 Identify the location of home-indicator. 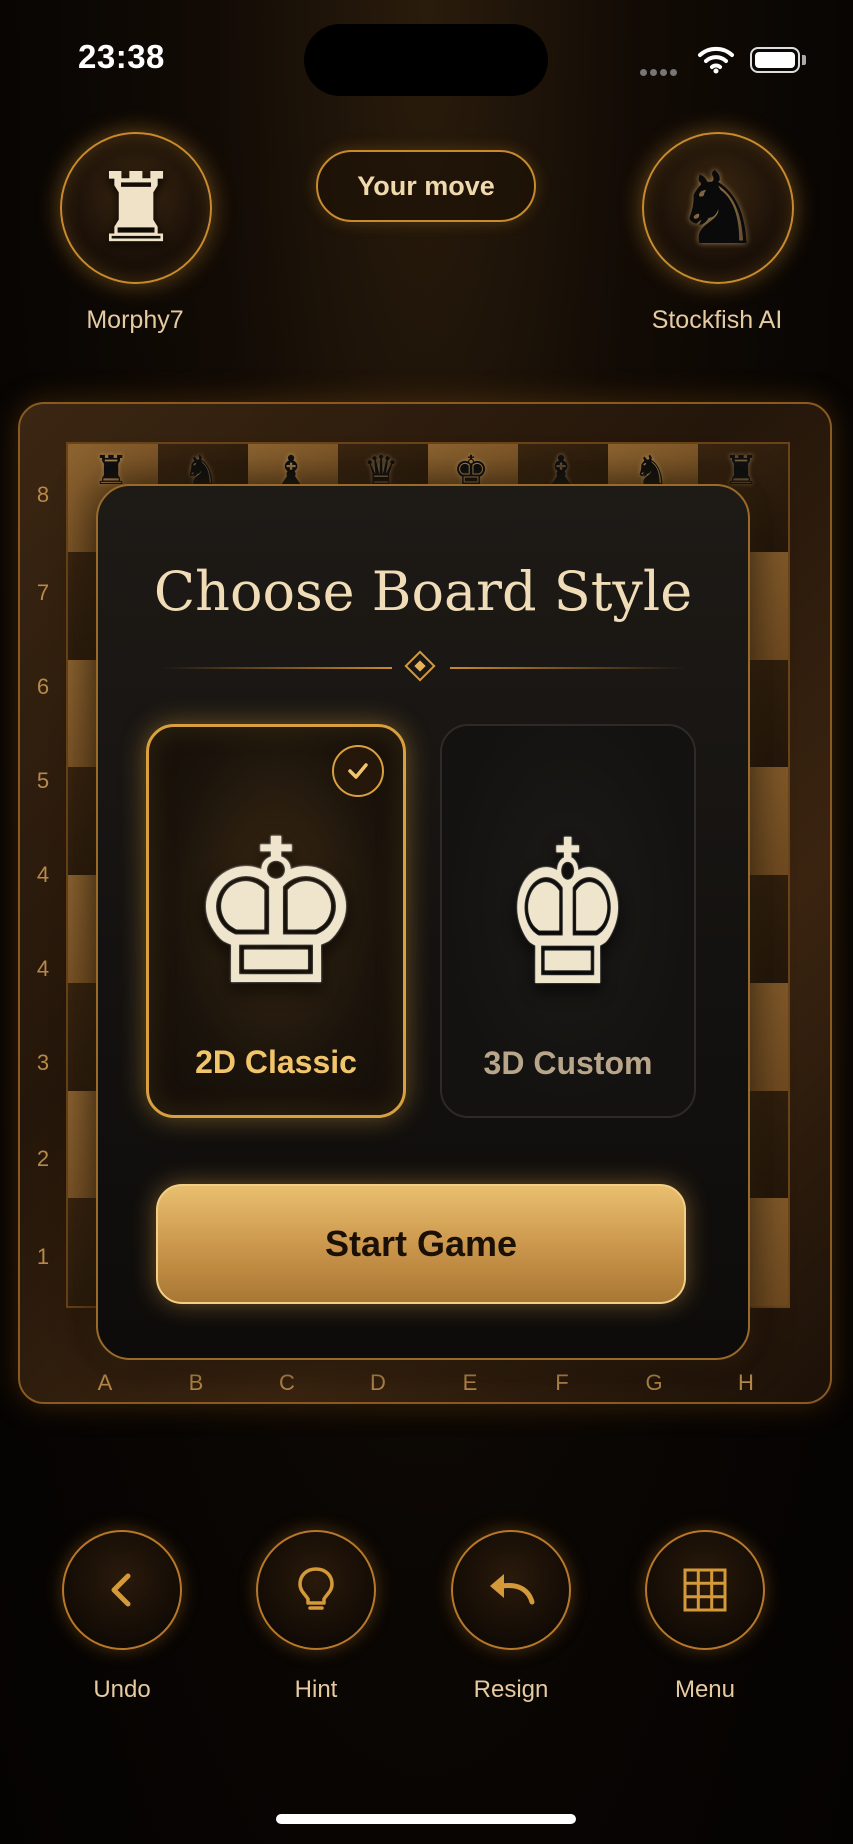
(426, 1819).